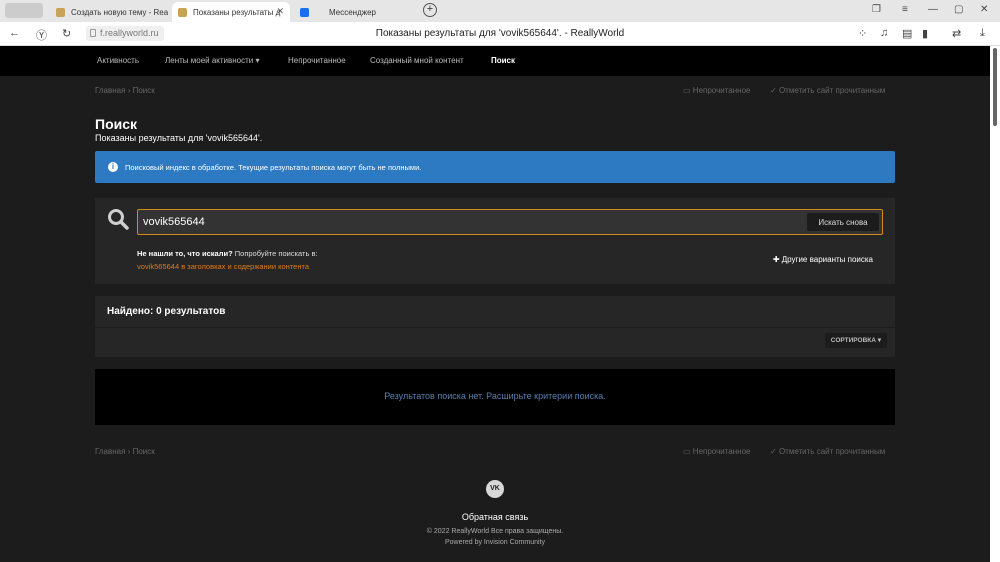  Describe the element at coordinates (430, 10) in the screenshot. I see `new-tab-button: +` at that location.